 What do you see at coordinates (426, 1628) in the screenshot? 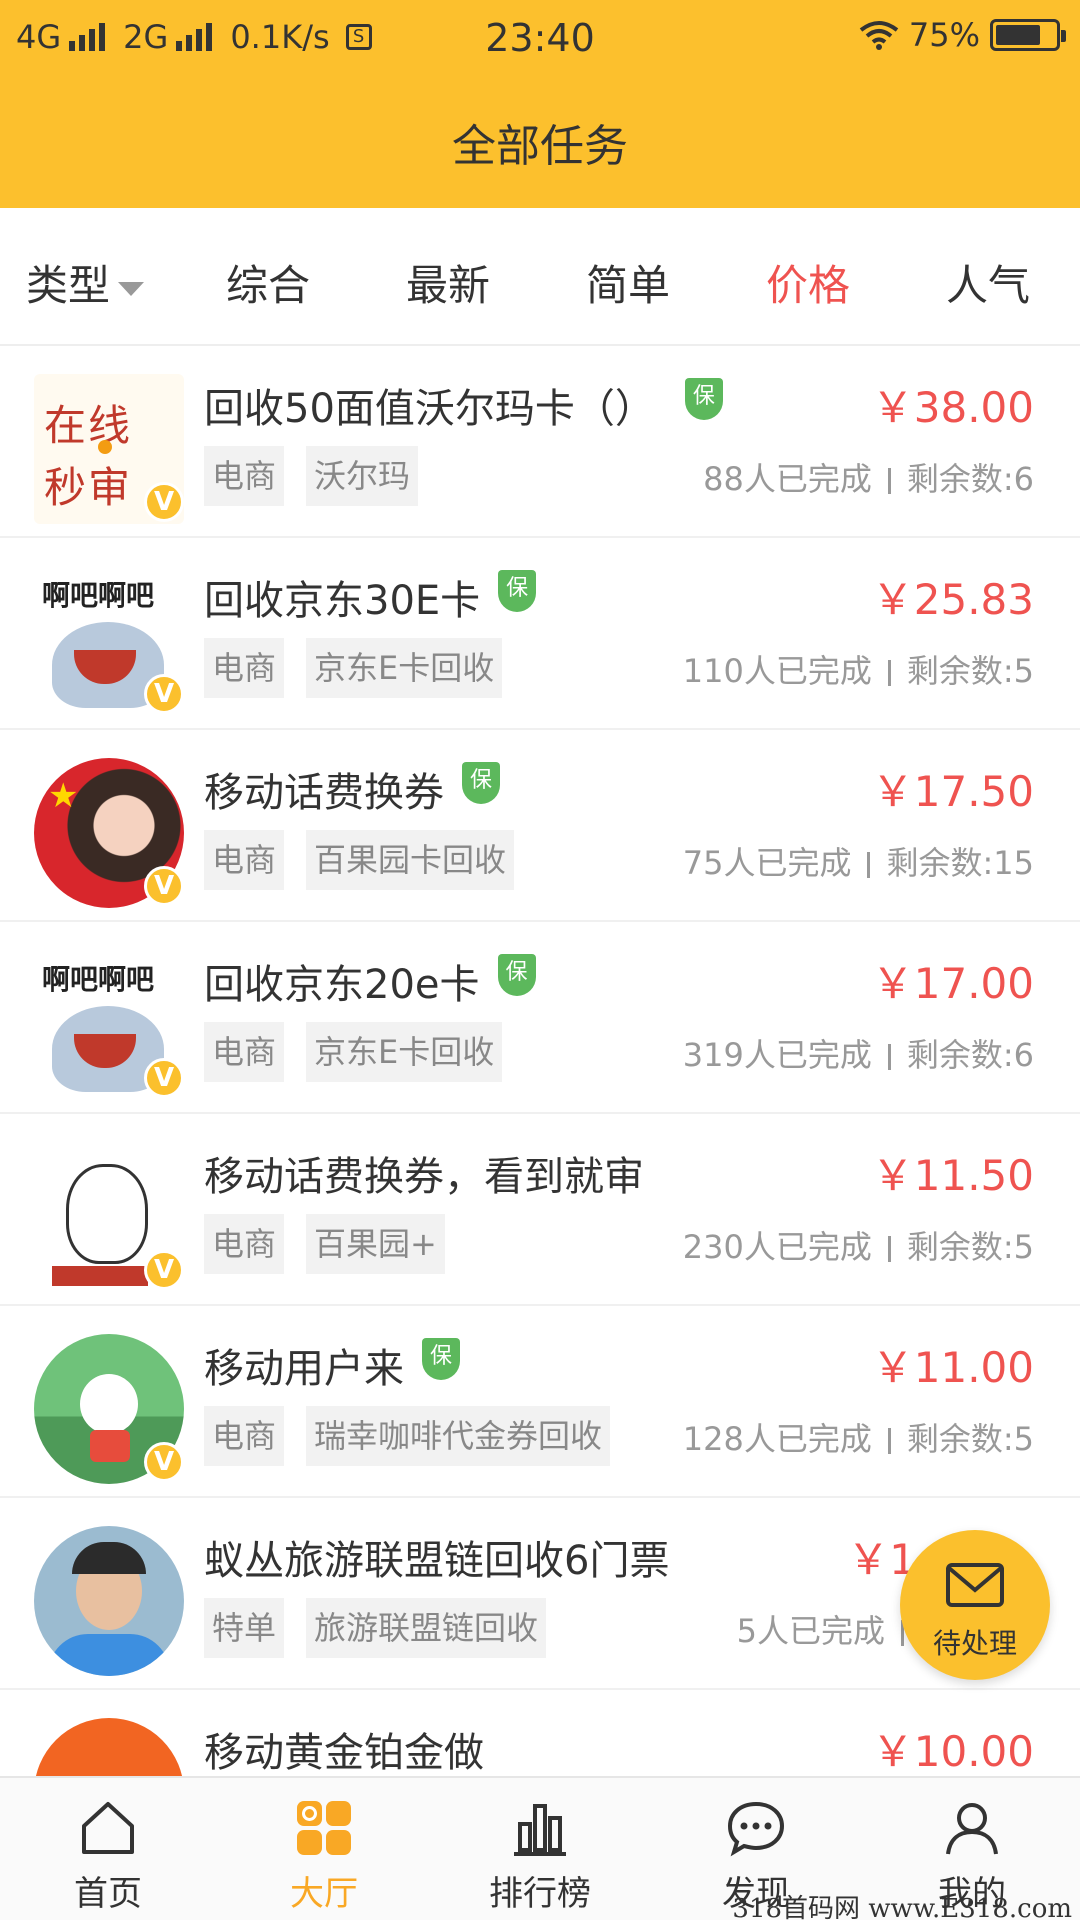
I see `task-tag: 旅游联盟链回收` at bounding box center [426, 1628].